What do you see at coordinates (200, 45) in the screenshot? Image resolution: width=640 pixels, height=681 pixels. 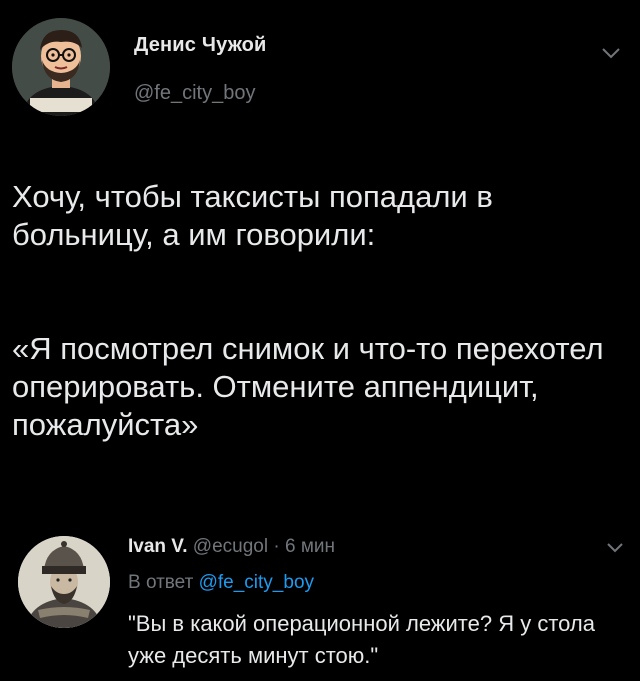 I see `author-name: Денис Чужой` at bounding box center [200, 45].